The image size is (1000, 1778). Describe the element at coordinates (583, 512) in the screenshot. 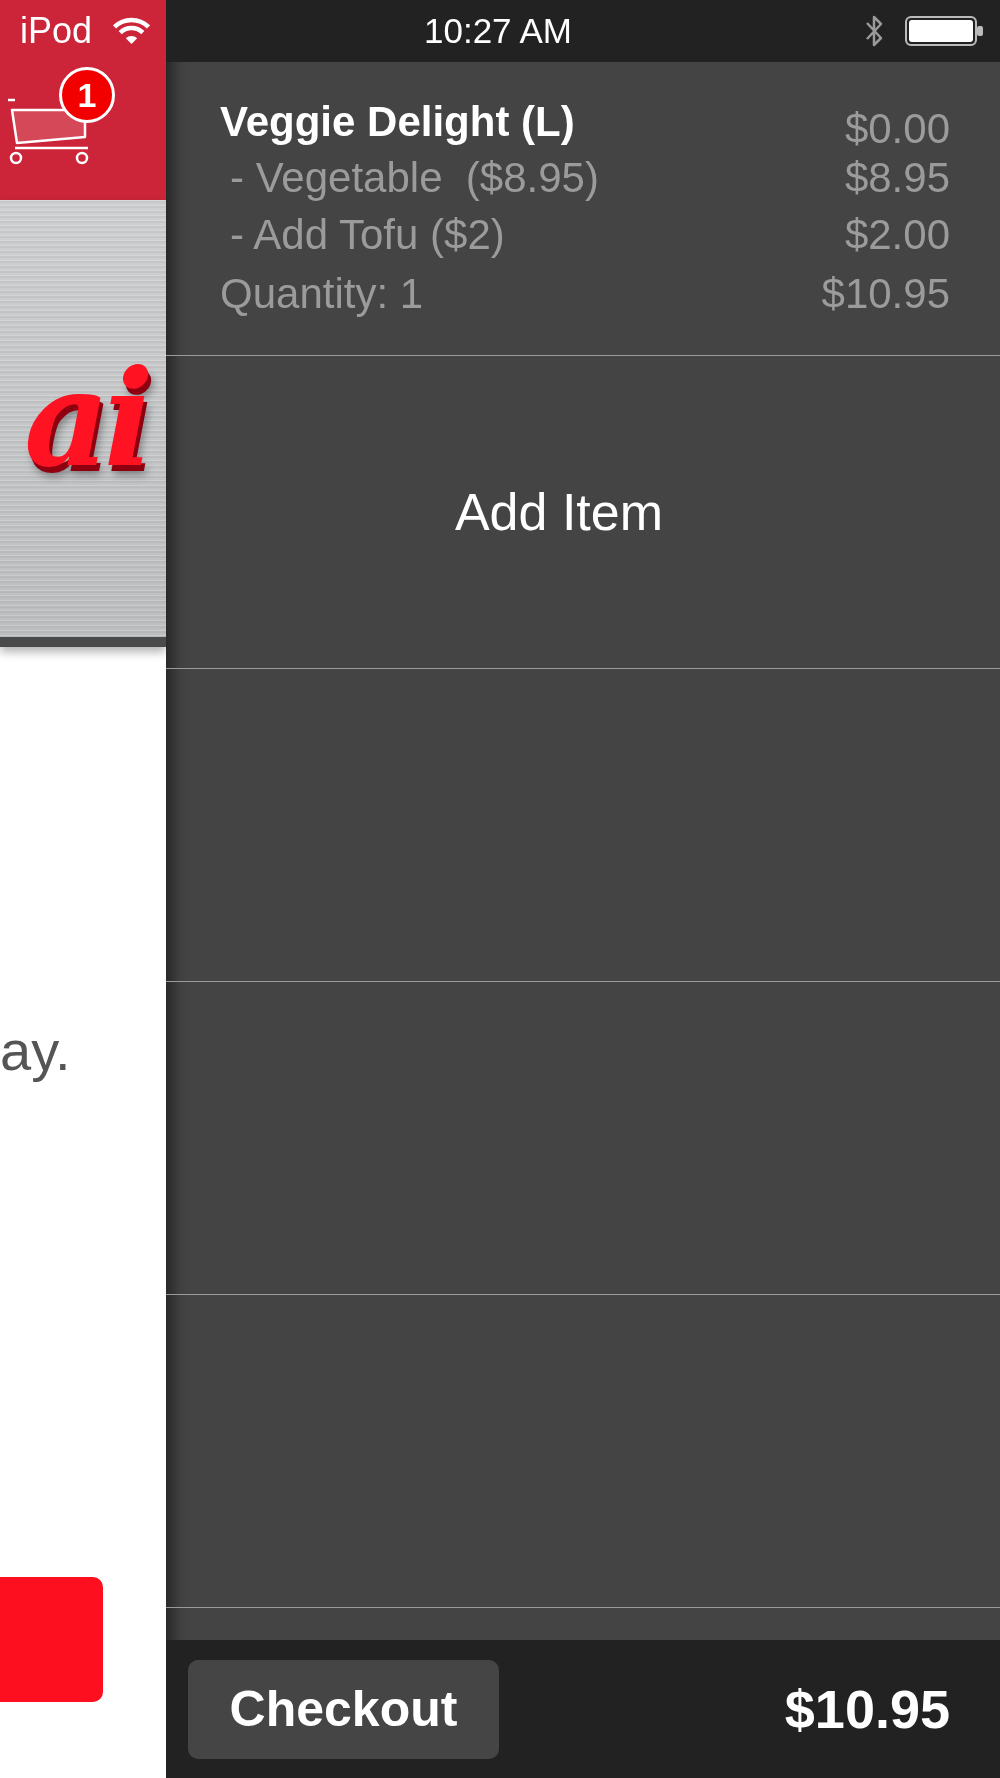

I see `add-item-button: Add Item` at that location.